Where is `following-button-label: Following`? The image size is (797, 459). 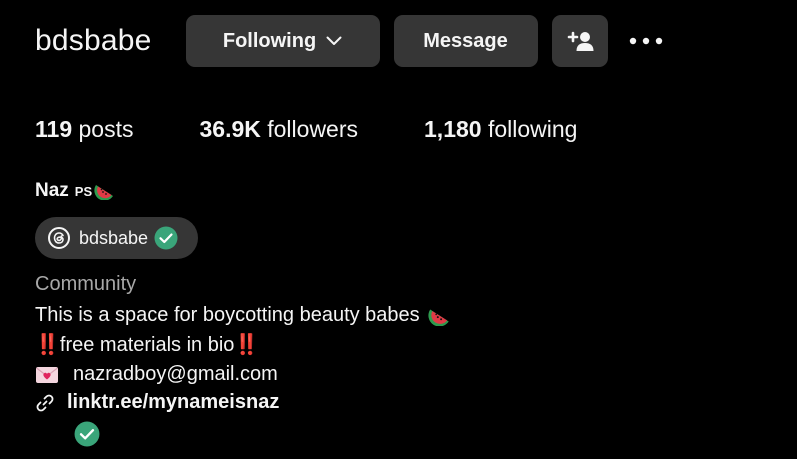 following-button-label: Following is located at coordinates (269, 40).